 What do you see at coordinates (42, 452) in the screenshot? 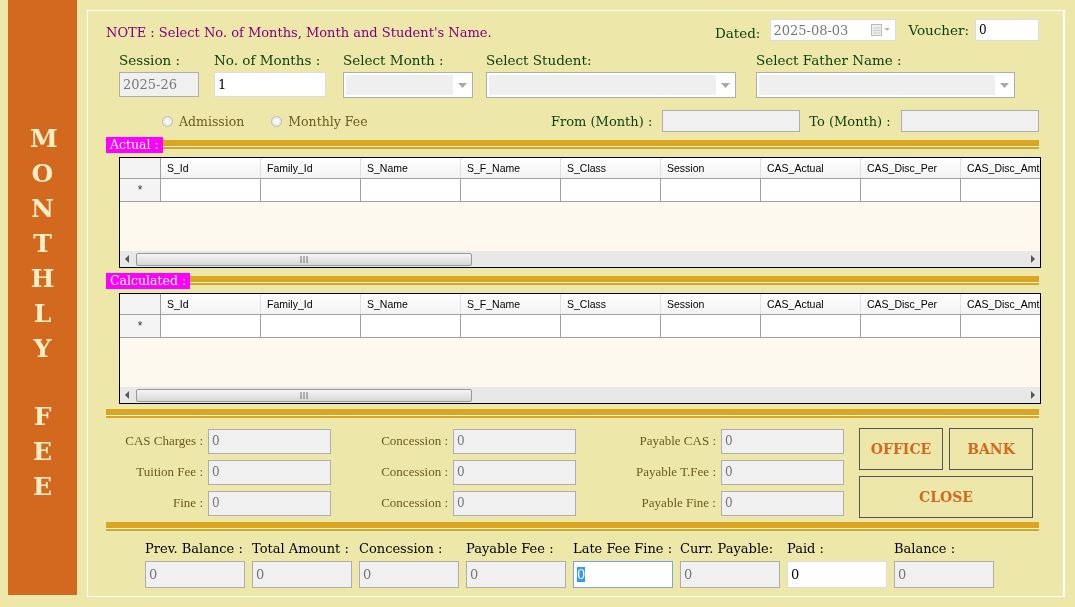
I see `banner-title: FEE` at bounding box center [42, 452].